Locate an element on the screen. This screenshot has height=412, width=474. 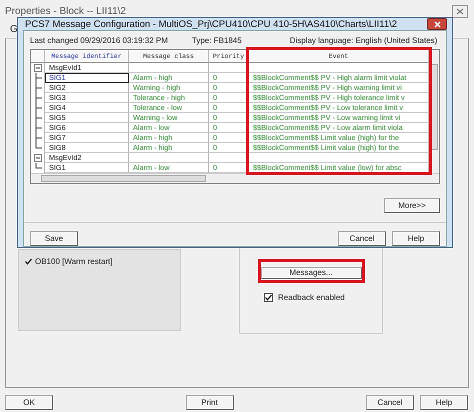
more-button: More>> is located at coordinates (412, 205).